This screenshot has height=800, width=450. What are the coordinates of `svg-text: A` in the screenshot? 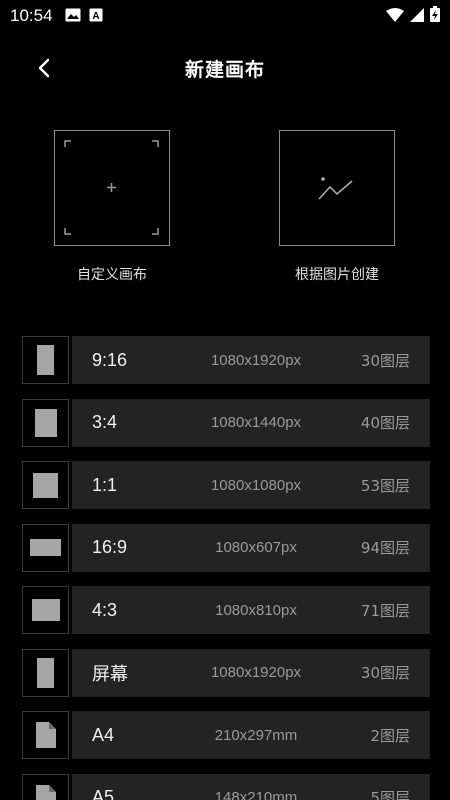 It's located at (95, 16).